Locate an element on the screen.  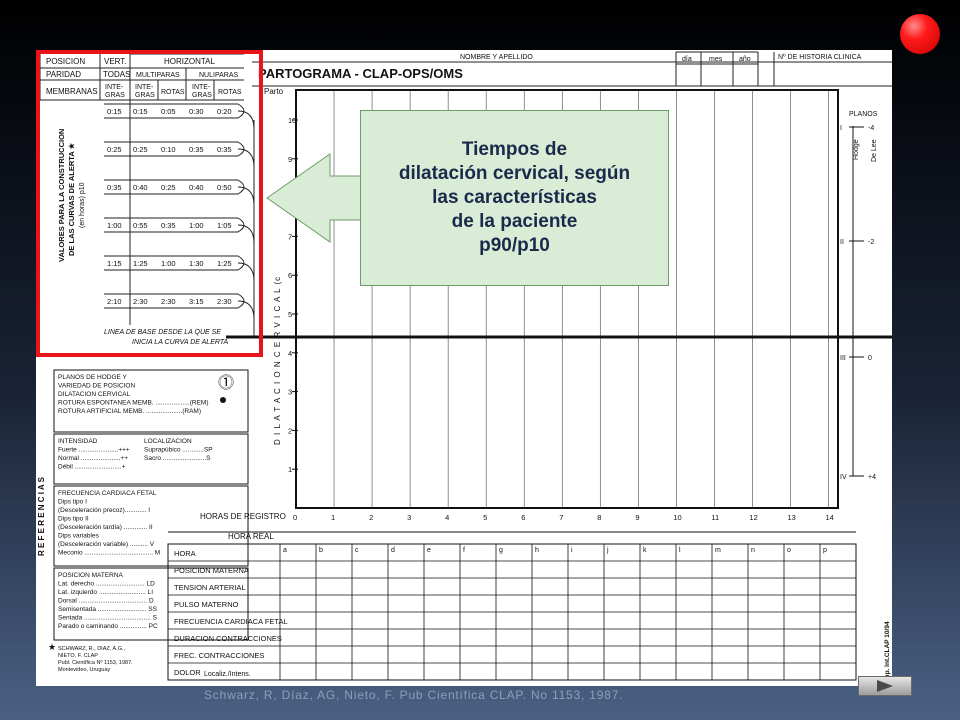
reference-text: VARIEDAD DE POSICION is located at coordinates (96, 386).